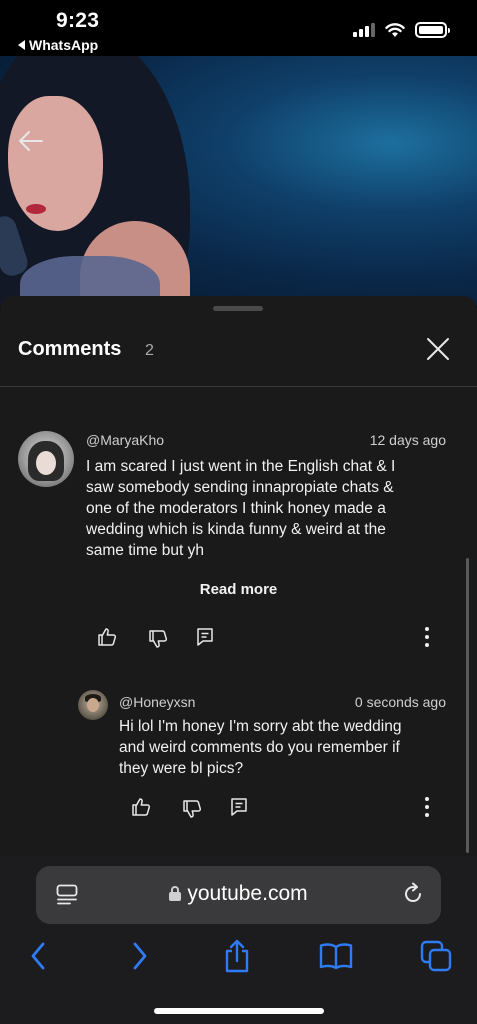  What do you see at coordinates (181, 768) in the screenshot?
I see `comment-line: they were bl pics?` at bounding box center [181, 768].